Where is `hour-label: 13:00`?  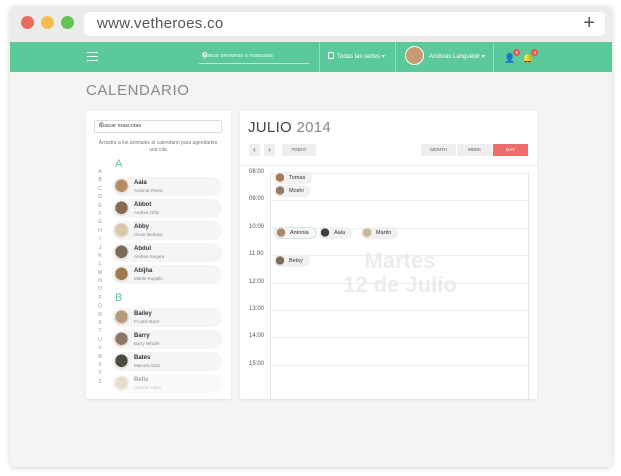
hour-label: 13:00 is located at coordinates (257, 309).